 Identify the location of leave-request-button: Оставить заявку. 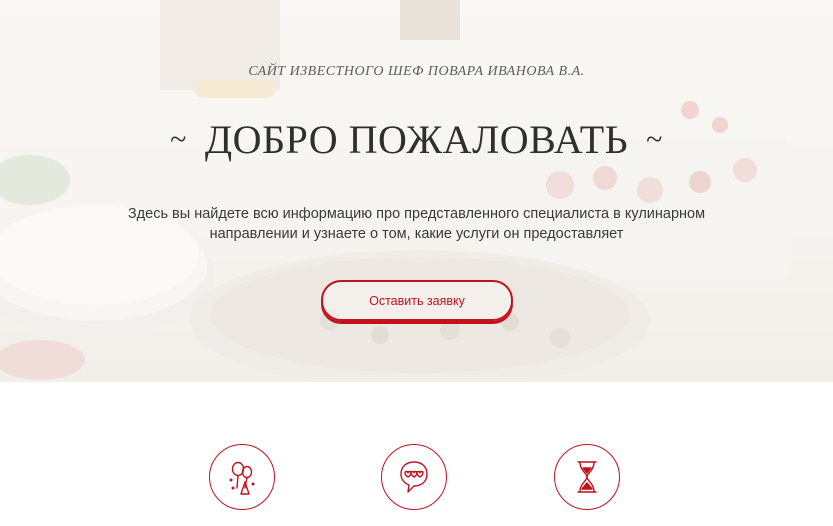
(417, 300).